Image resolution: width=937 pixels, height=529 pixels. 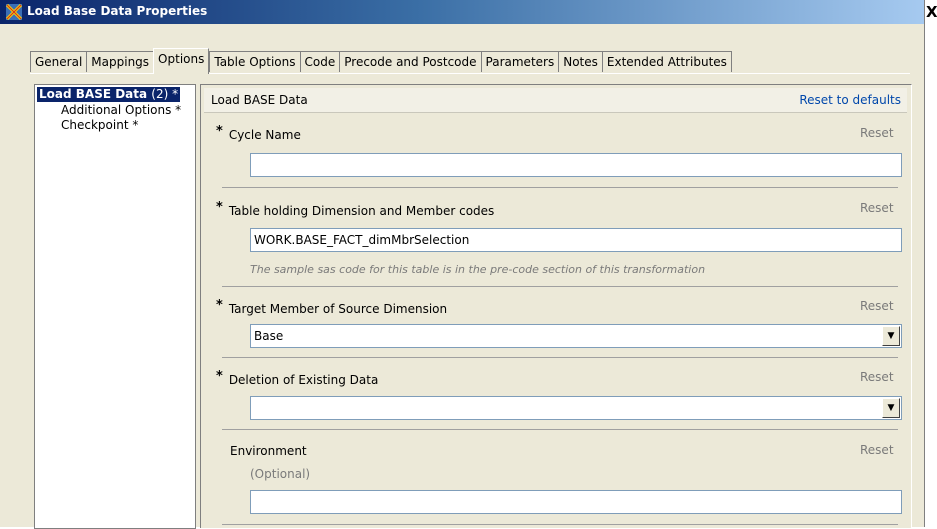 What do you see at coordinates (165, 94) in the screenshot?
I see `tree-item-count: (2) *` at bounding box center [165, 94].